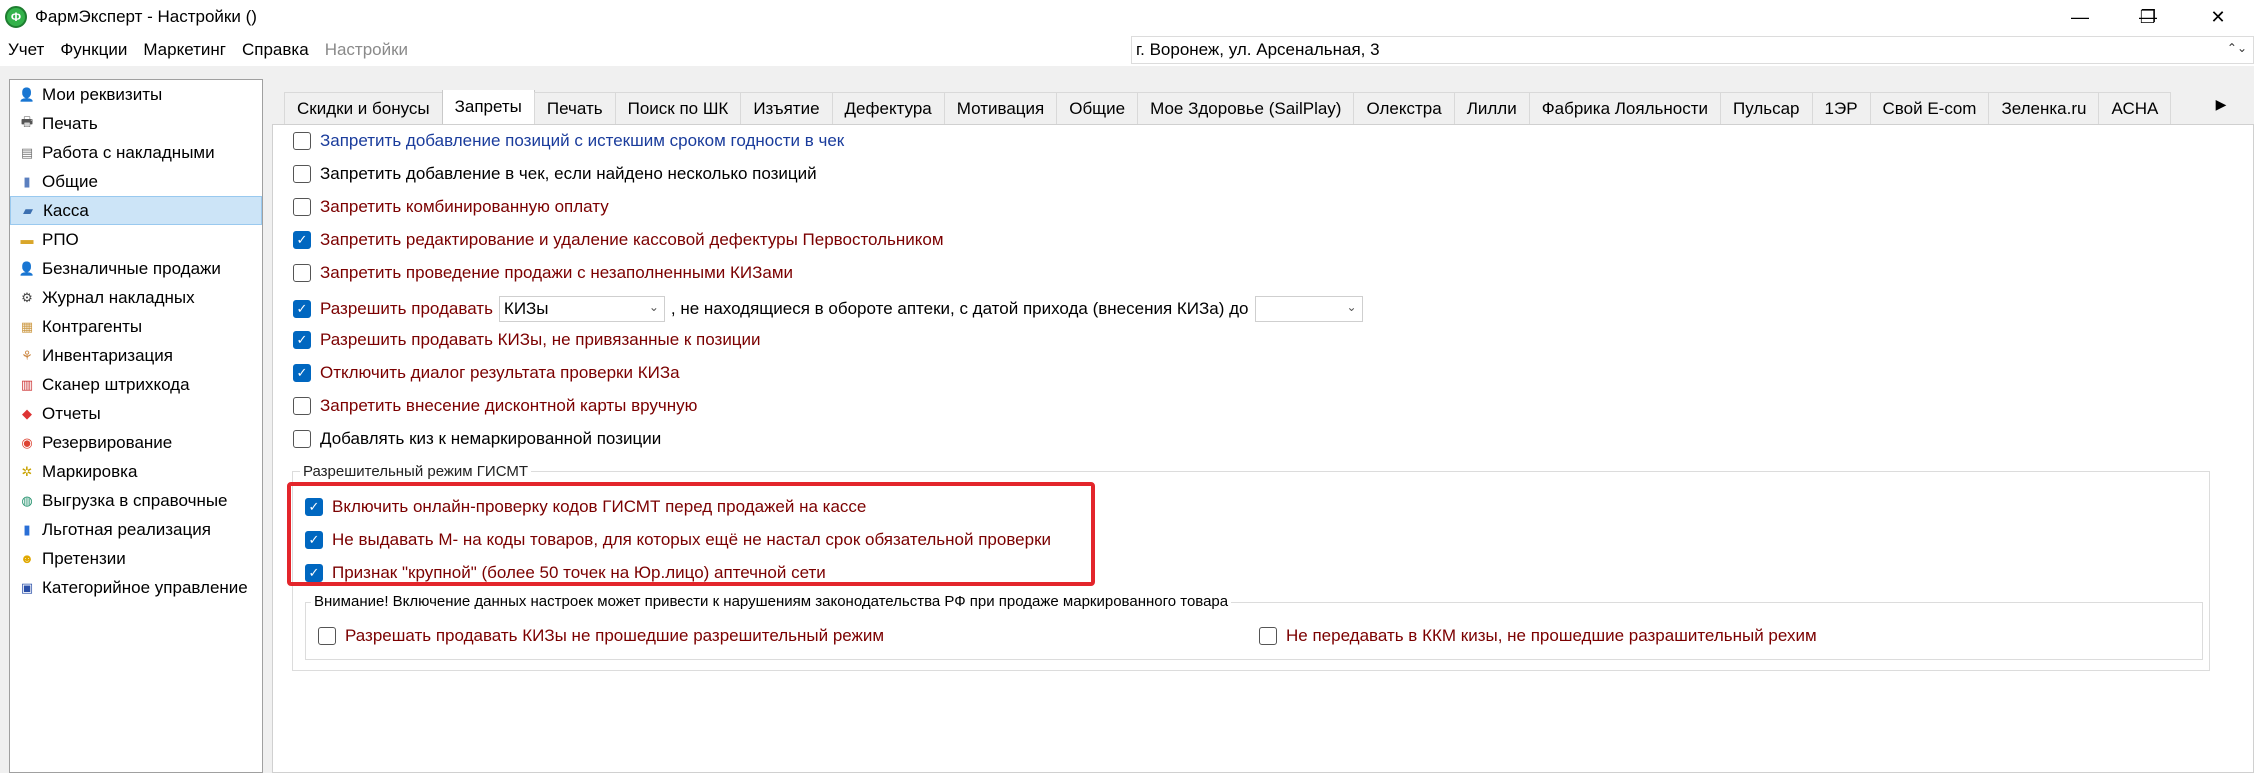 Image resolution: width=2254 pixels, height=773 pixels. Describe the element at coordinates (184, 50) in the screenshot. I see `menu-item-marketing: Маркетинг` at that location.